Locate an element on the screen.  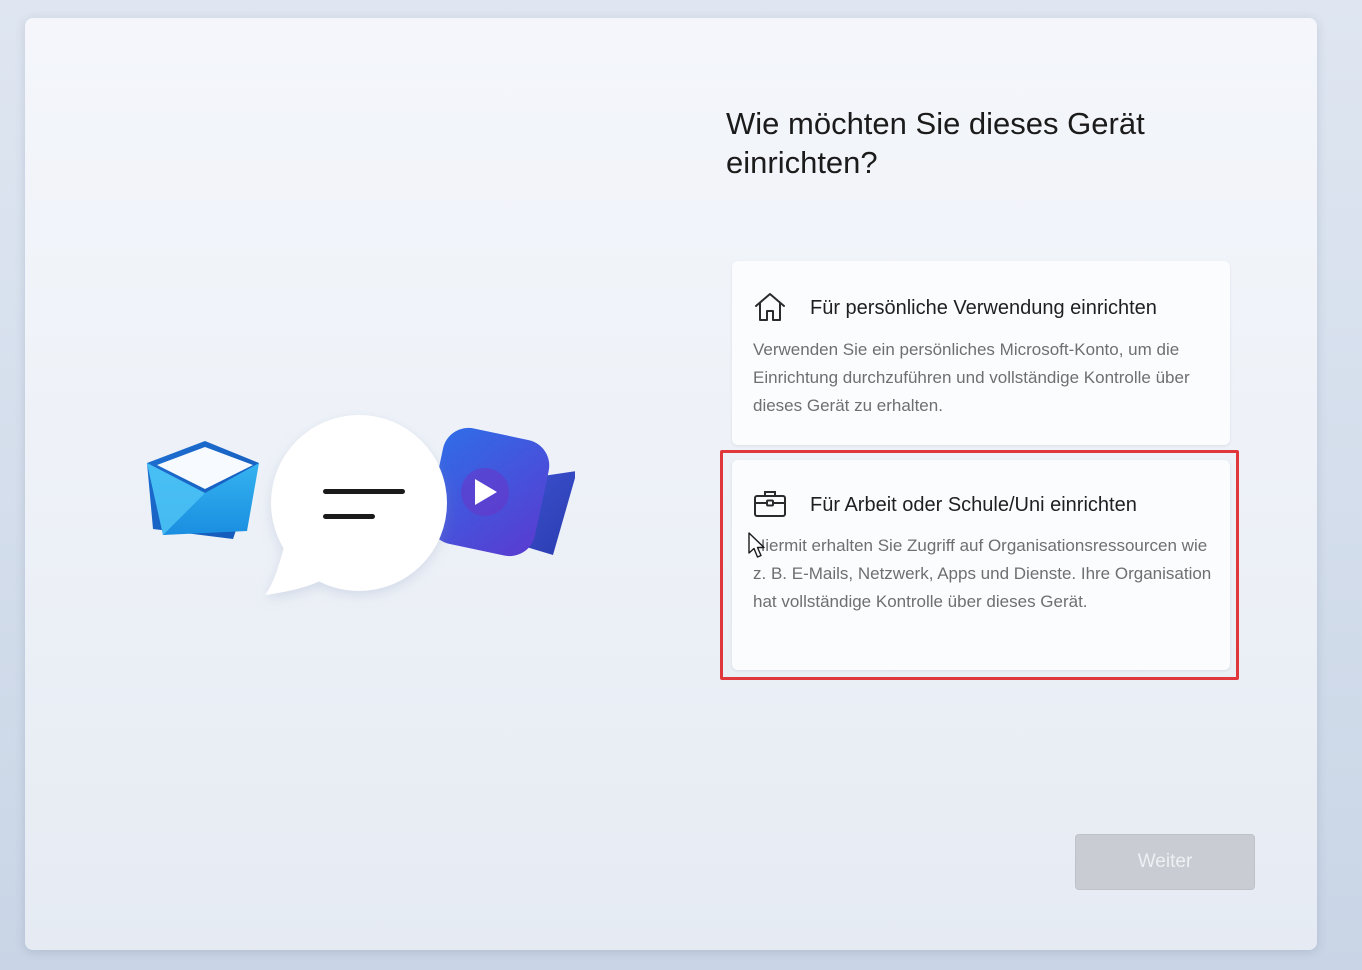
page-title: Wie möchten Sie dieses Gerät einrichten? is located at coordinates (935, 143).